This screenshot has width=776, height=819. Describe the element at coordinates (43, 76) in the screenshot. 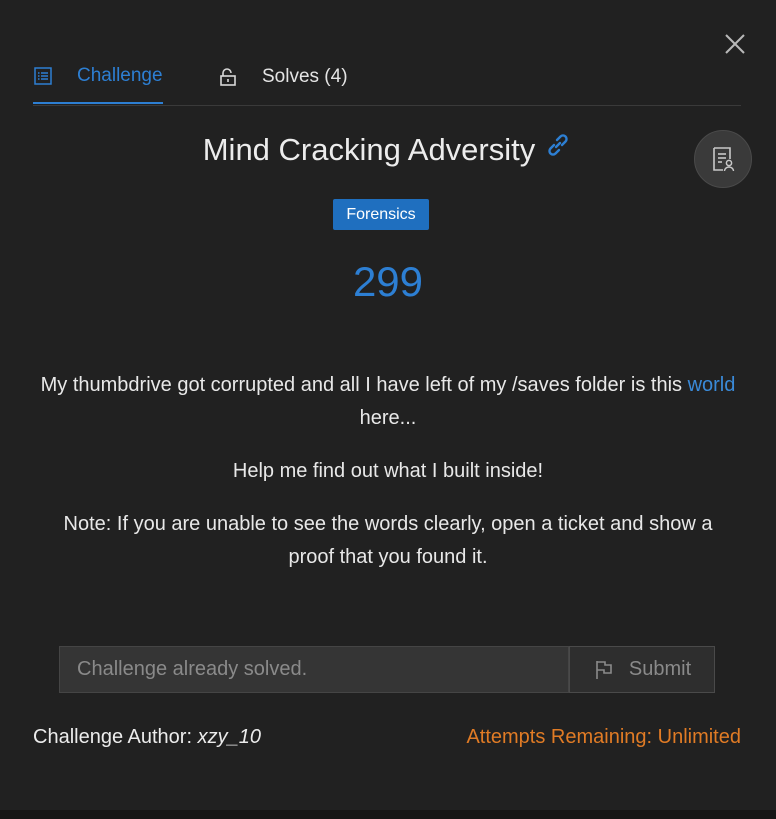

I see `list-icon` at that location.